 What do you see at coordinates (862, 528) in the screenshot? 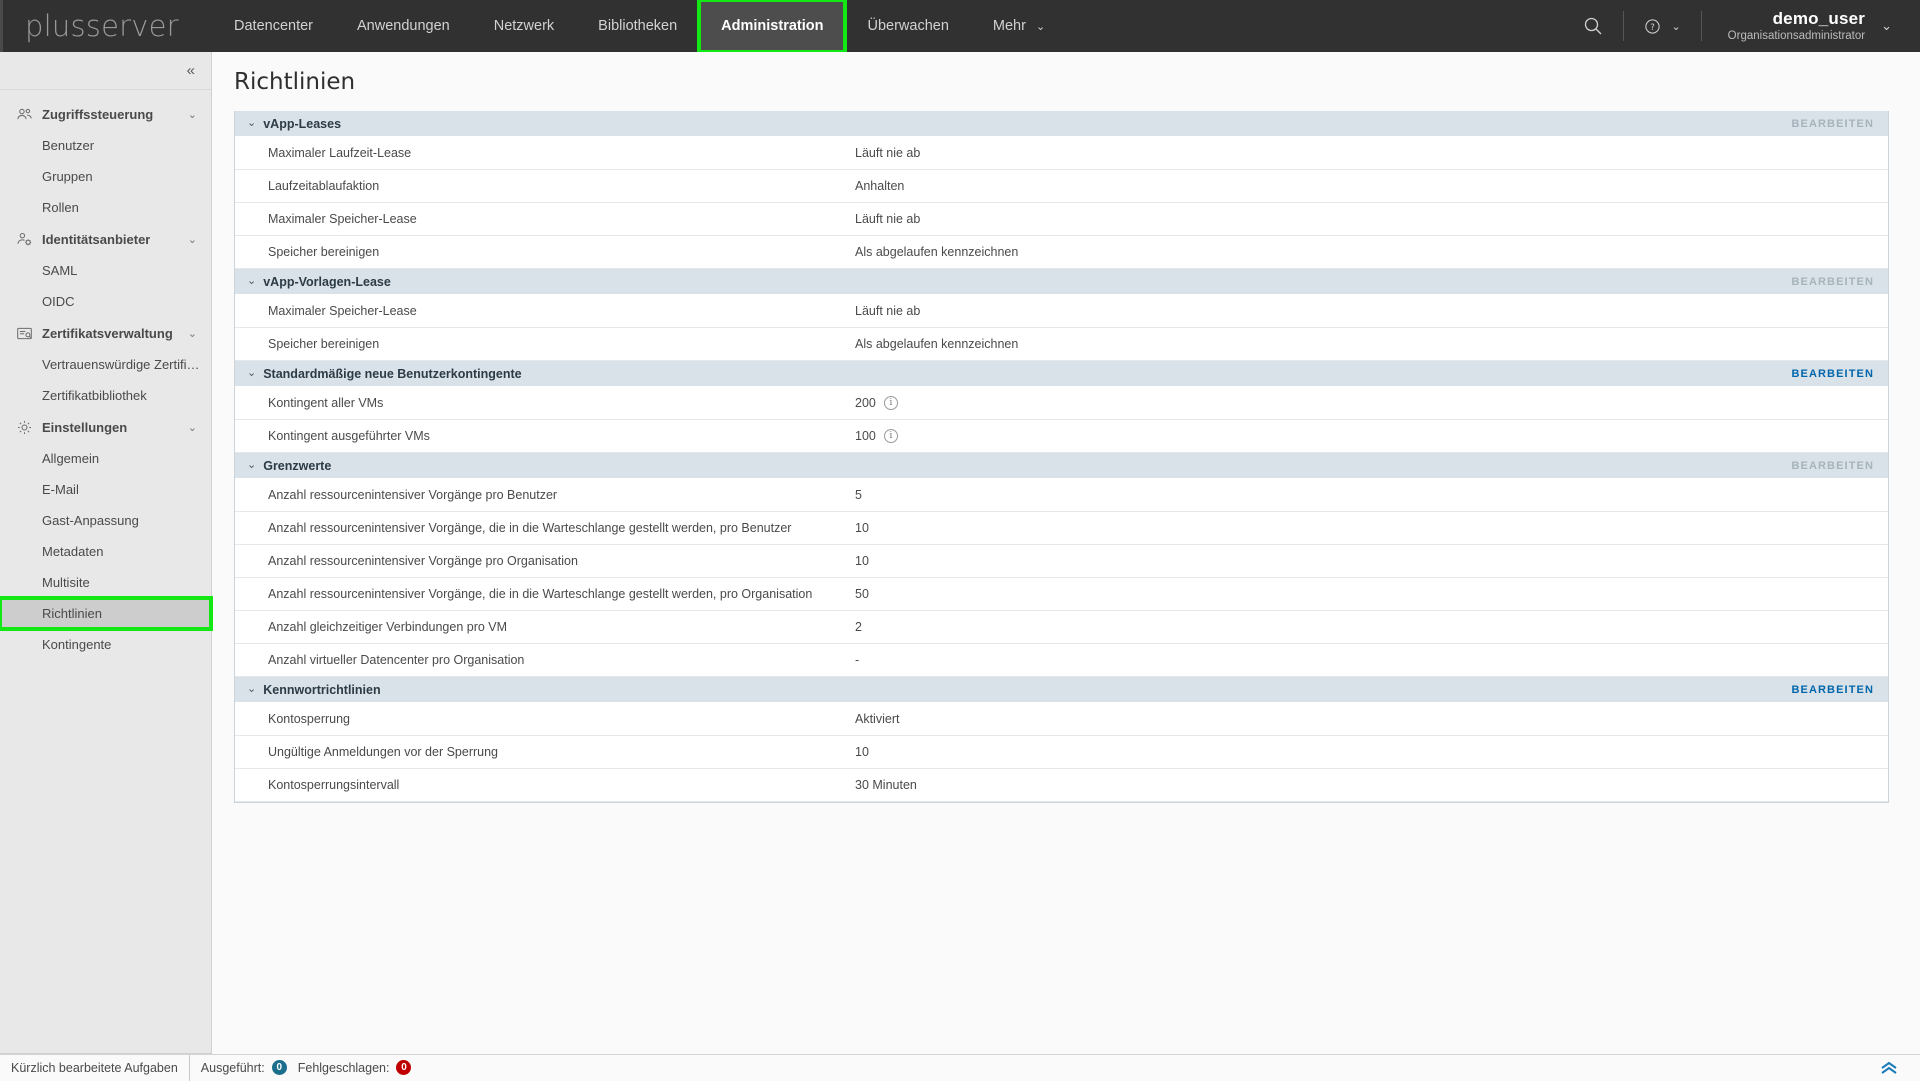
I see `policy-row-value-wrap: 10` at bounding box center [862, 528].